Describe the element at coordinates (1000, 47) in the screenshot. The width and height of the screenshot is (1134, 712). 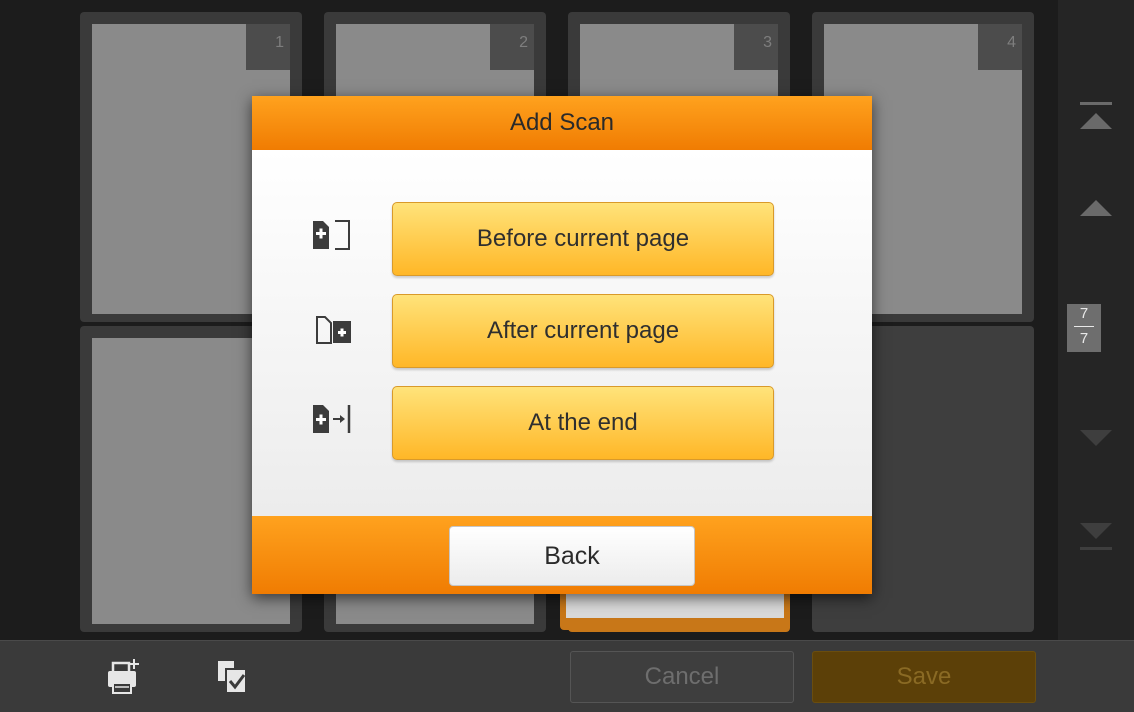
I see `page-number: 4` at that location.